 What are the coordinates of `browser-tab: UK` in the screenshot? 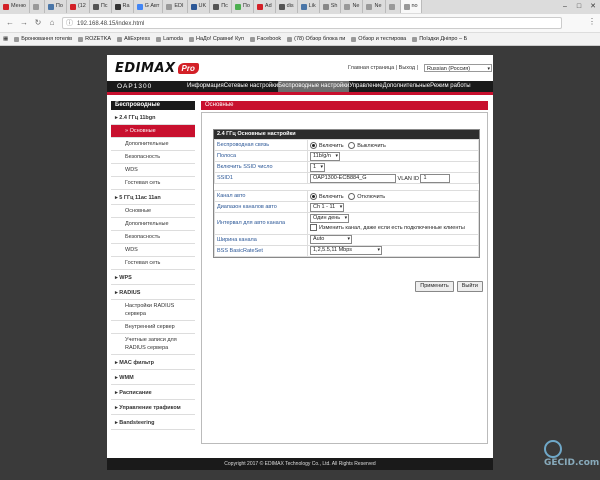 It's located at (199, 6).